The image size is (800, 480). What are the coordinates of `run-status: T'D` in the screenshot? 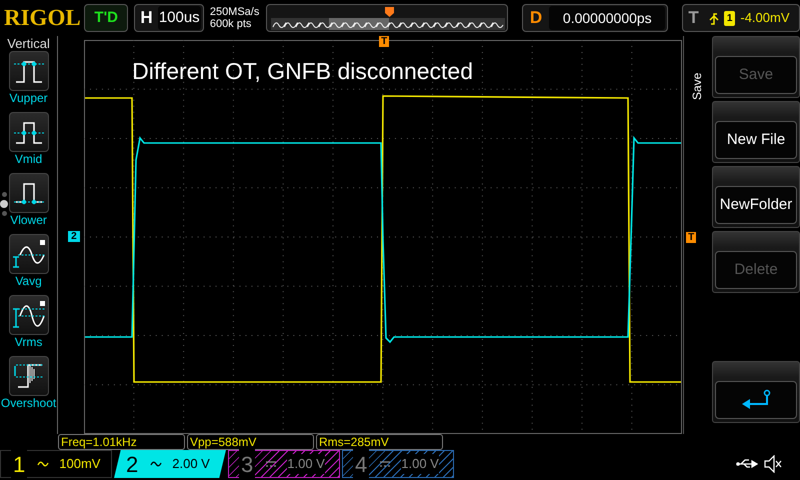 It's located at (106, 18).